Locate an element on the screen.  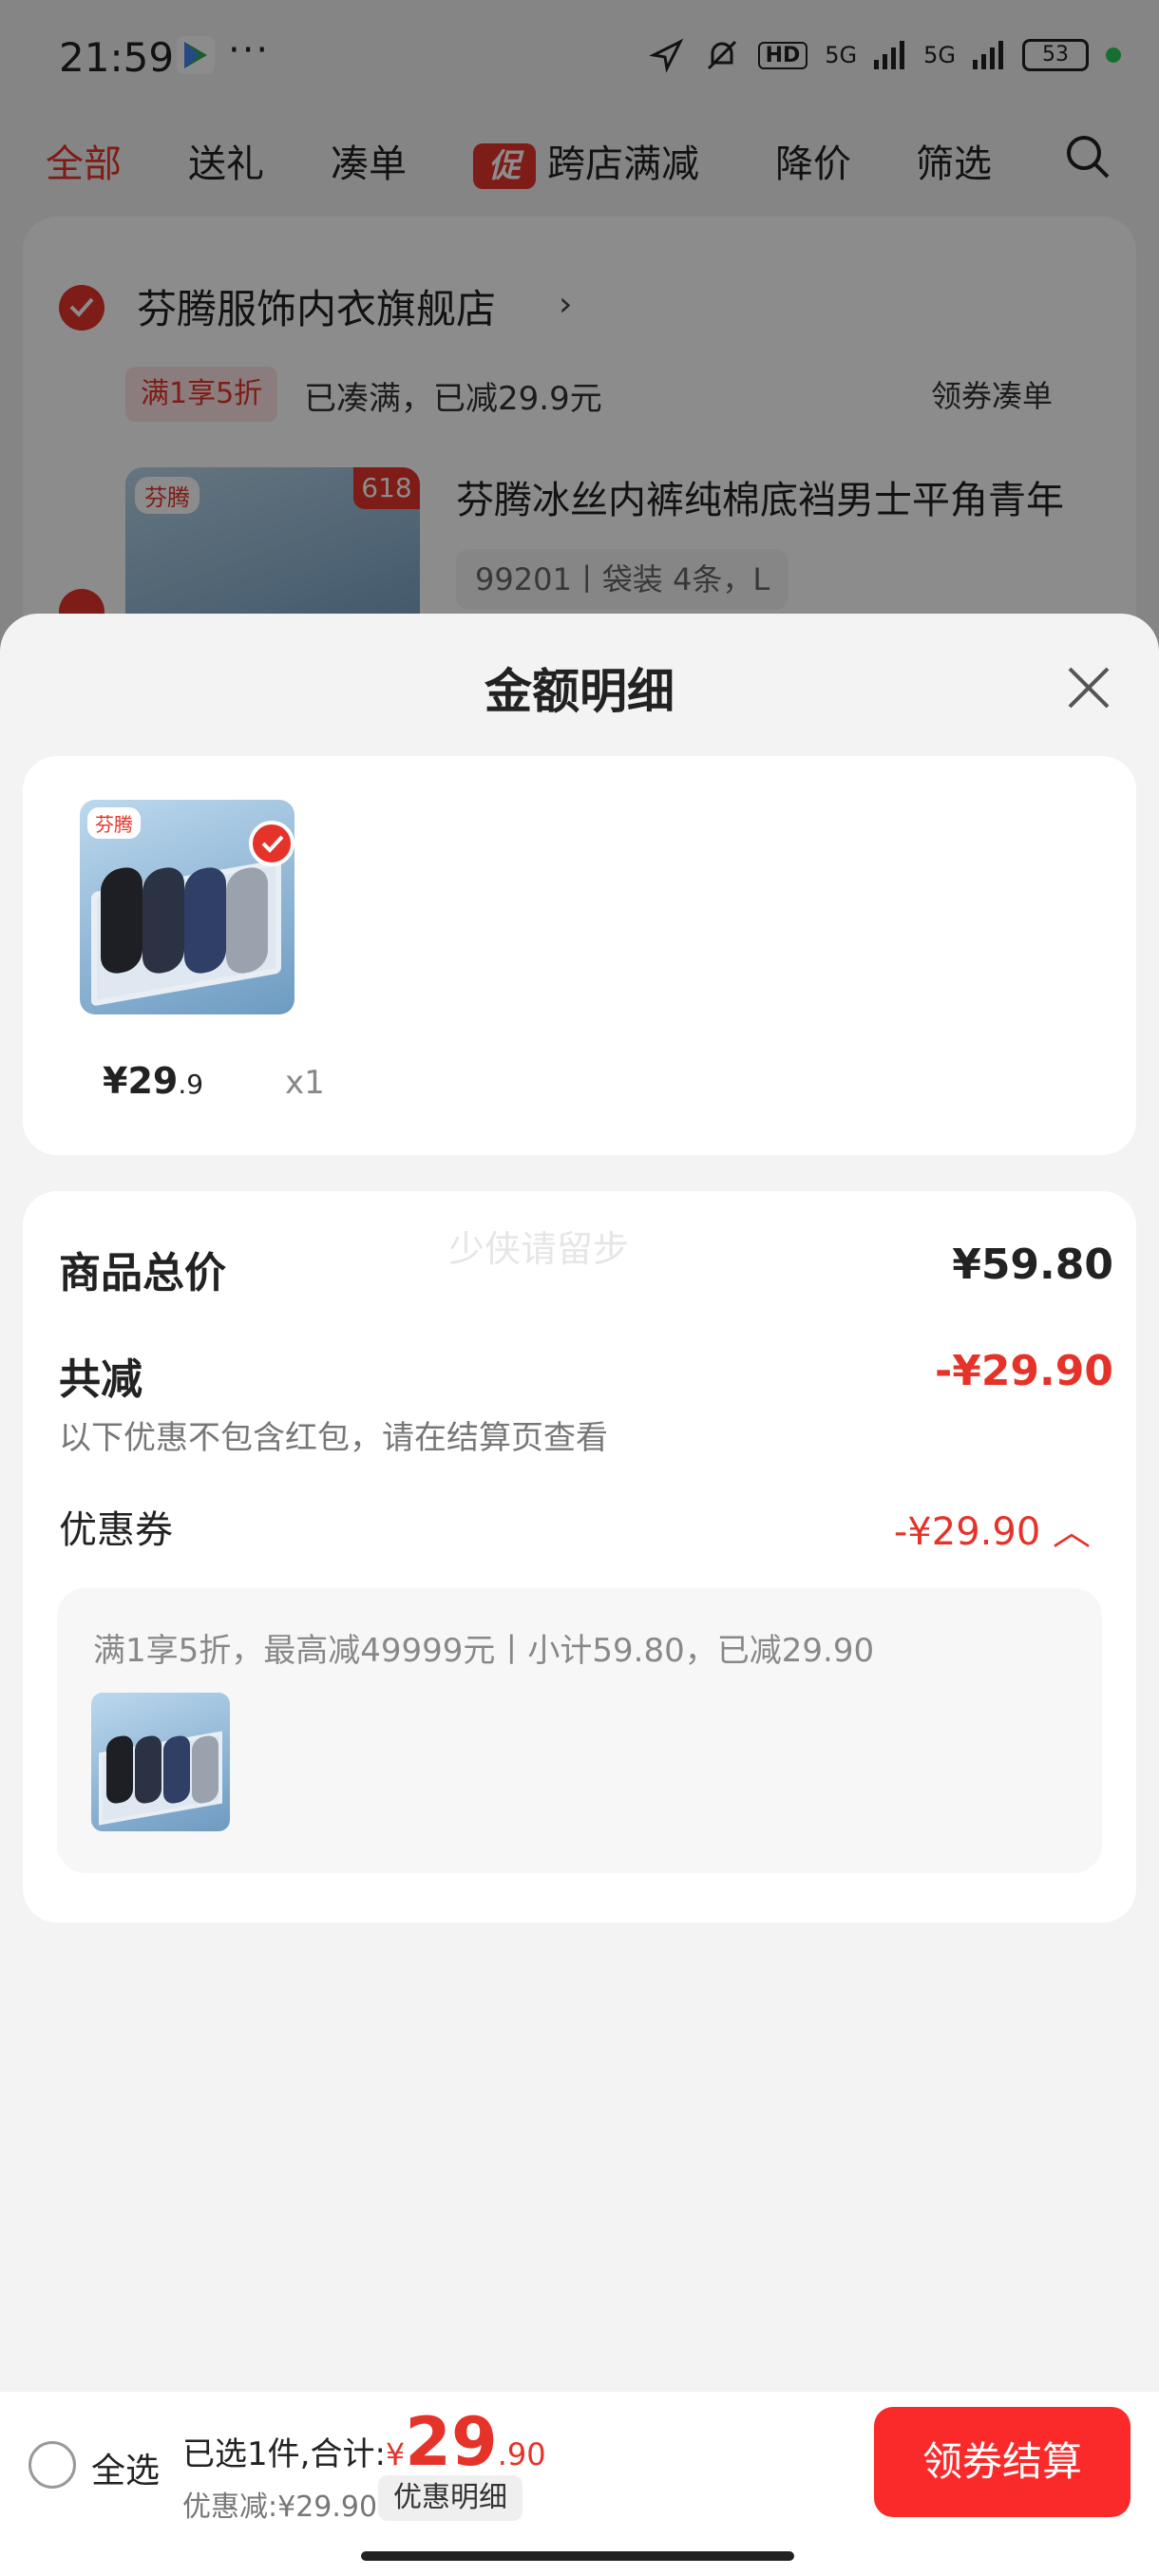
selected-goods-card: 芬腾 ¥29.9 x1 is located at coordinates (579, 955).